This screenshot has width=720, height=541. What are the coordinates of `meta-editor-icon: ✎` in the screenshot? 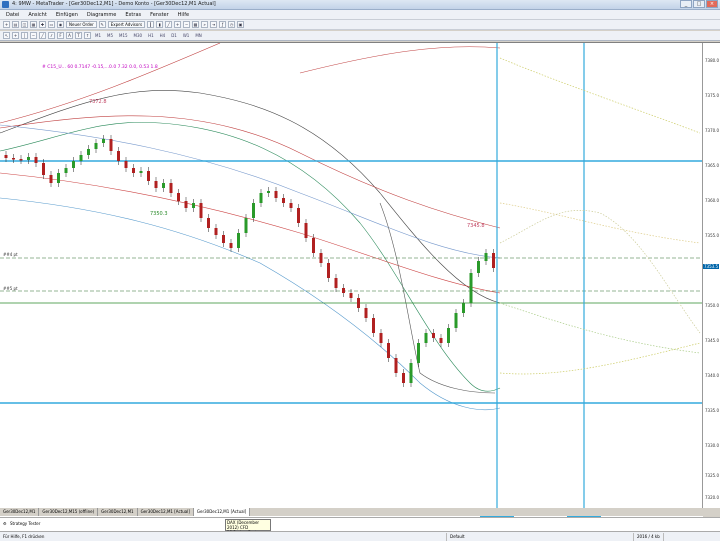 It's located at (102, 24).